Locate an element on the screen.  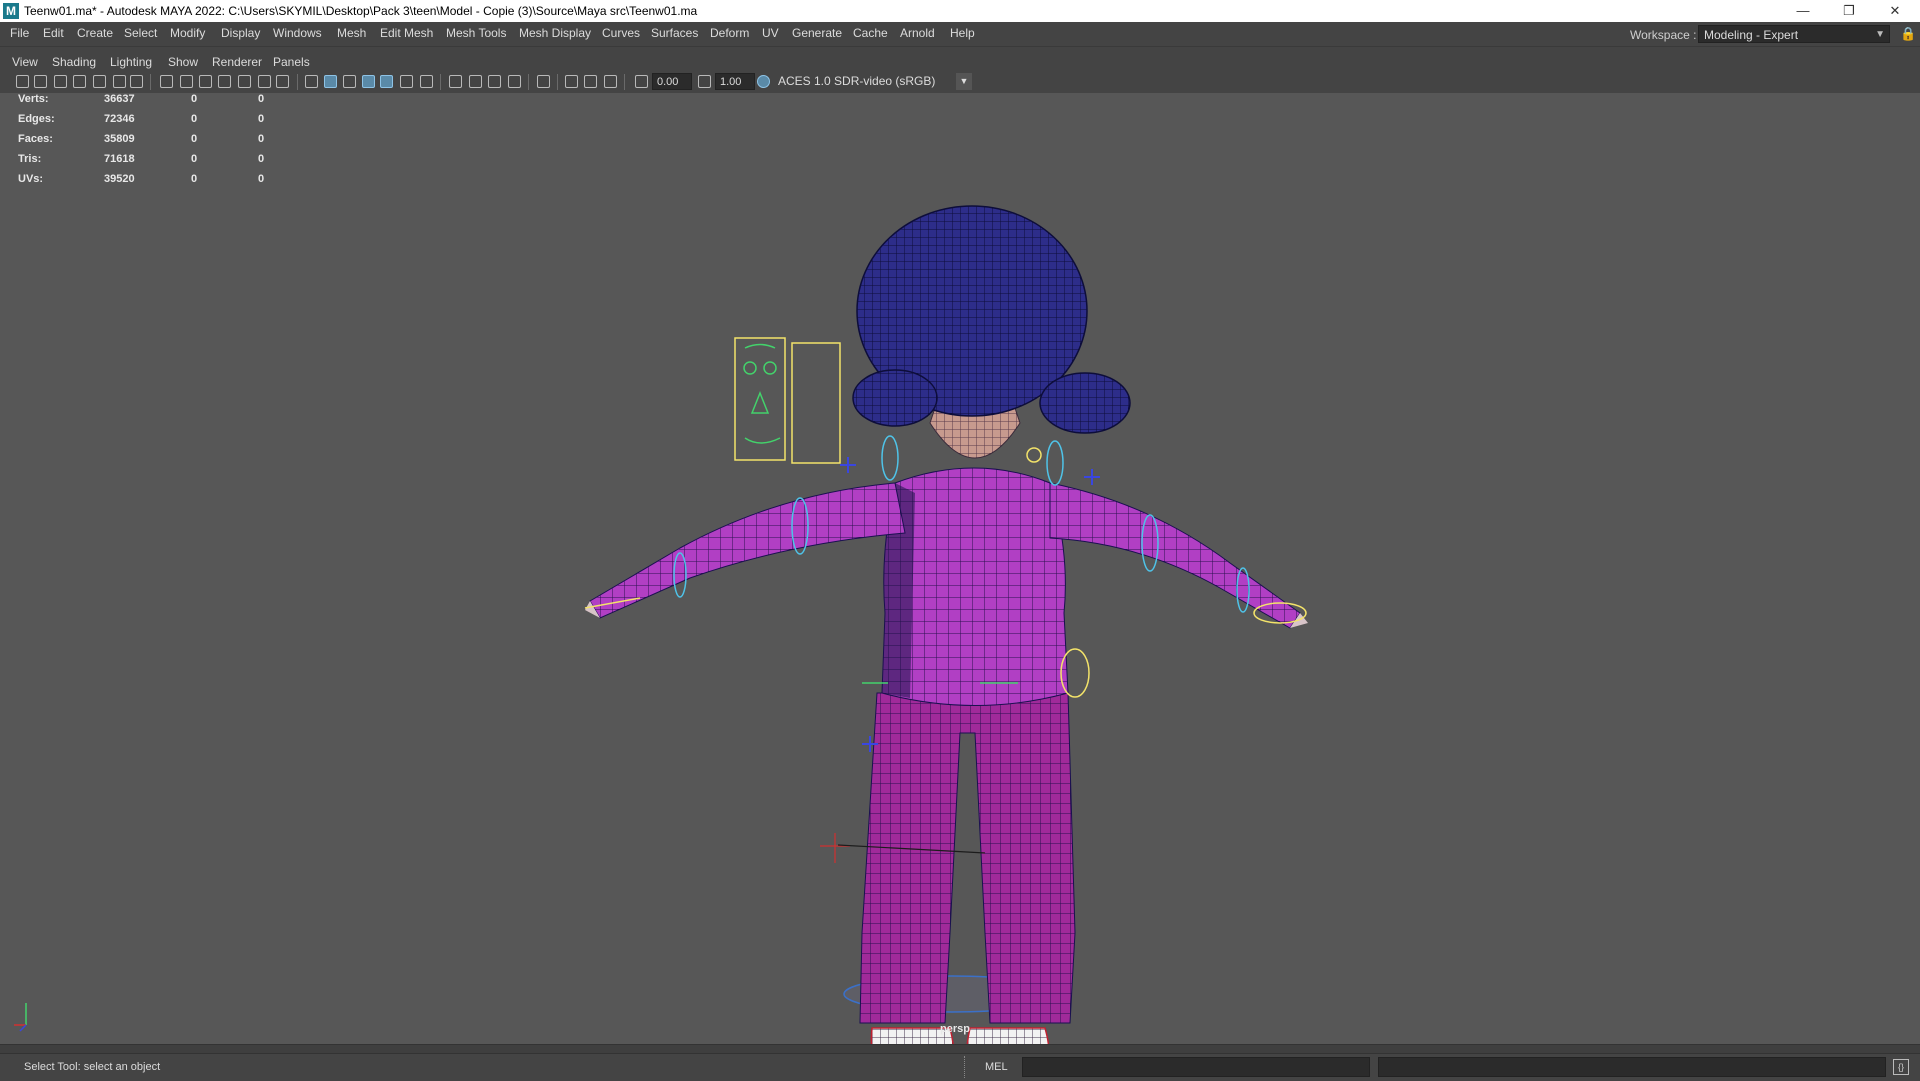
command-language-toggle: MEL is located at coordinates (996, 1067).